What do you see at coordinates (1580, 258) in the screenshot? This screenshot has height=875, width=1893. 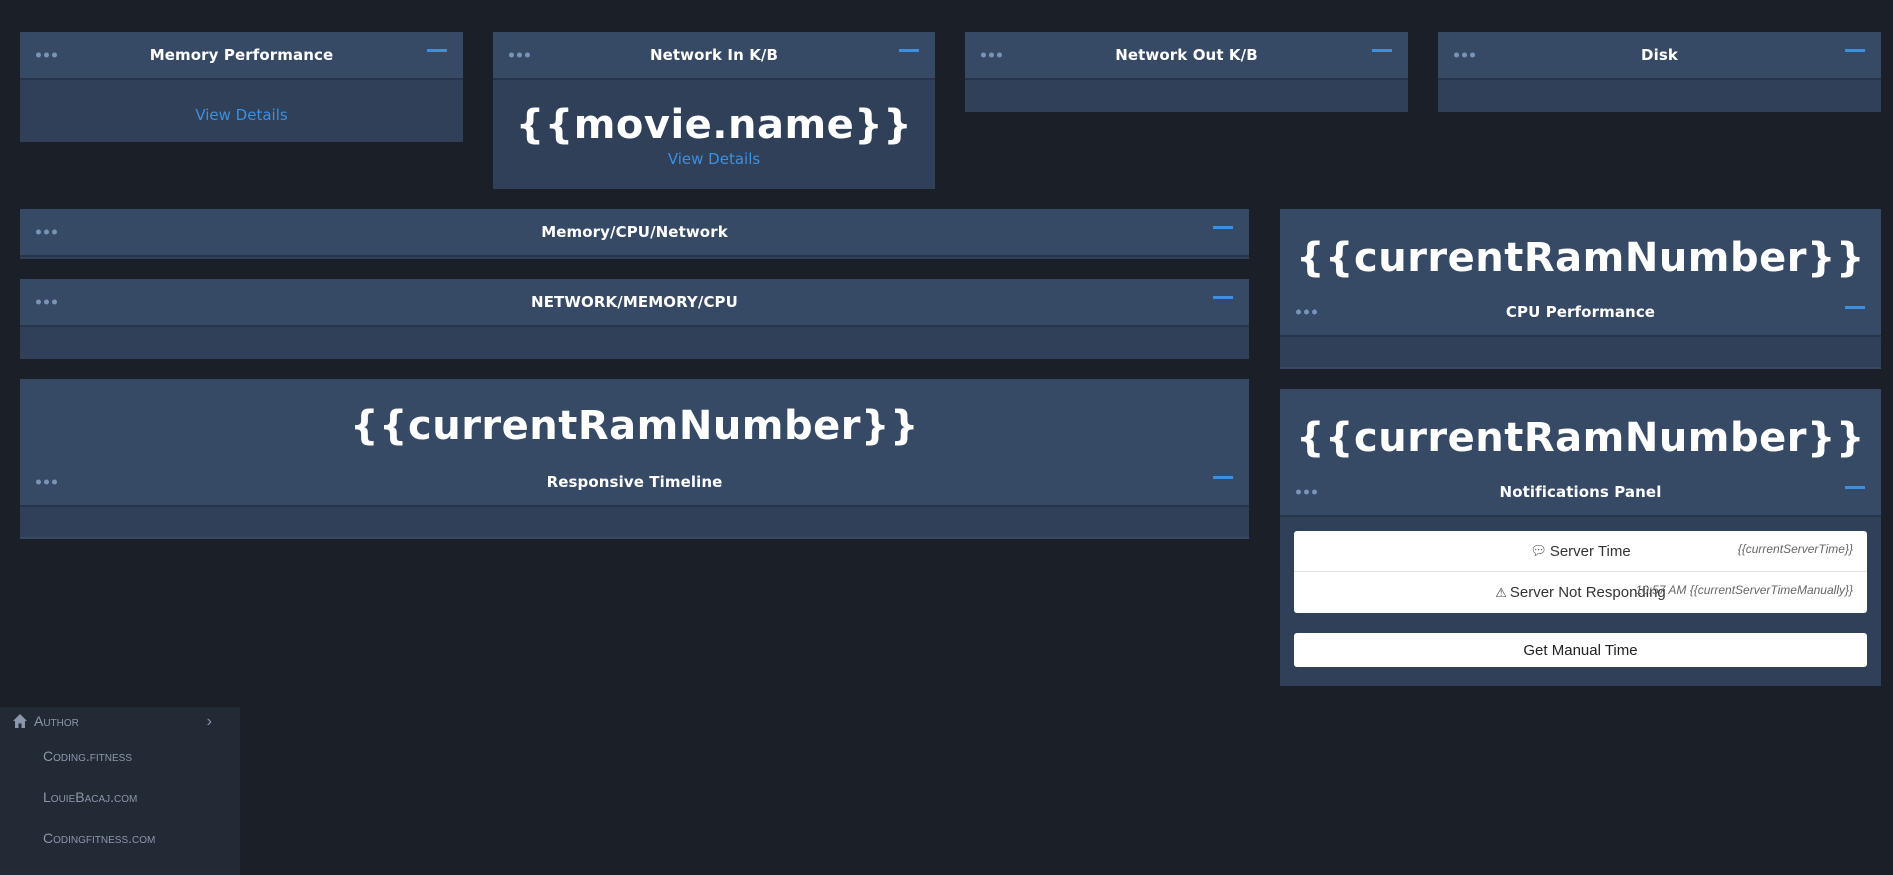 I see `cpu-value: {{currentRamNumber}}` at bounding box center [1580, 258].